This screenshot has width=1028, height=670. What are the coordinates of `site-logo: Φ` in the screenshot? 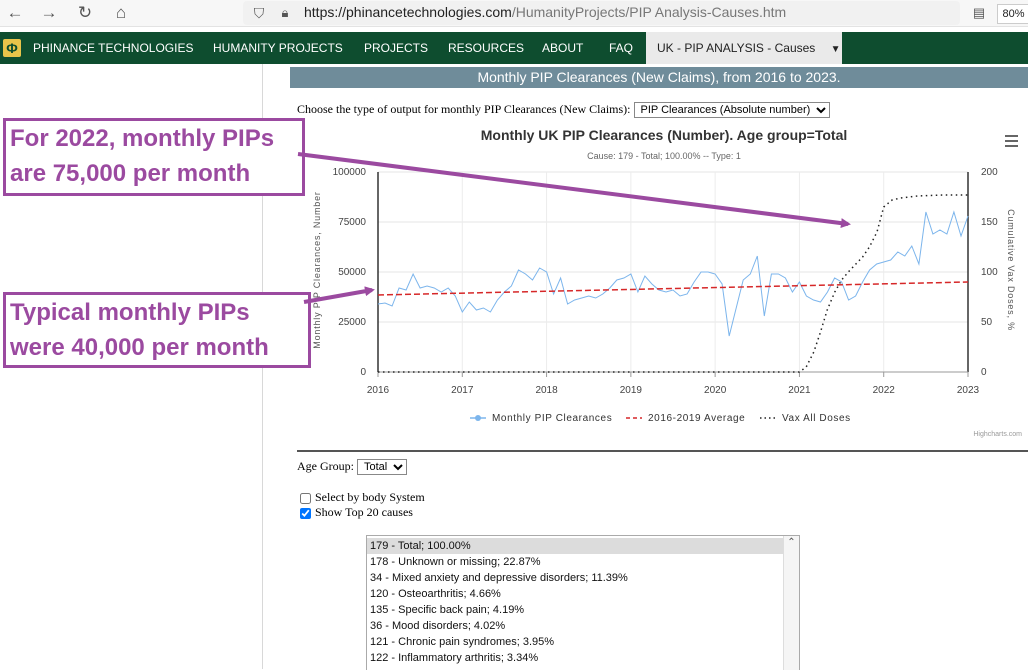 It's located at (12, 48).